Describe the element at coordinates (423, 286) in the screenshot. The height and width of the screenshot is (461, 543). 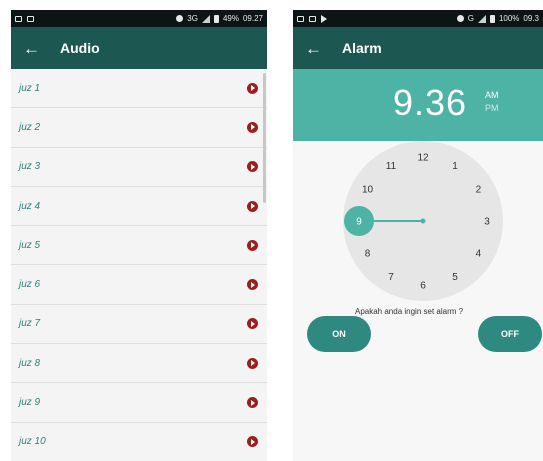
I see `clock-number-6: 6` at that location.